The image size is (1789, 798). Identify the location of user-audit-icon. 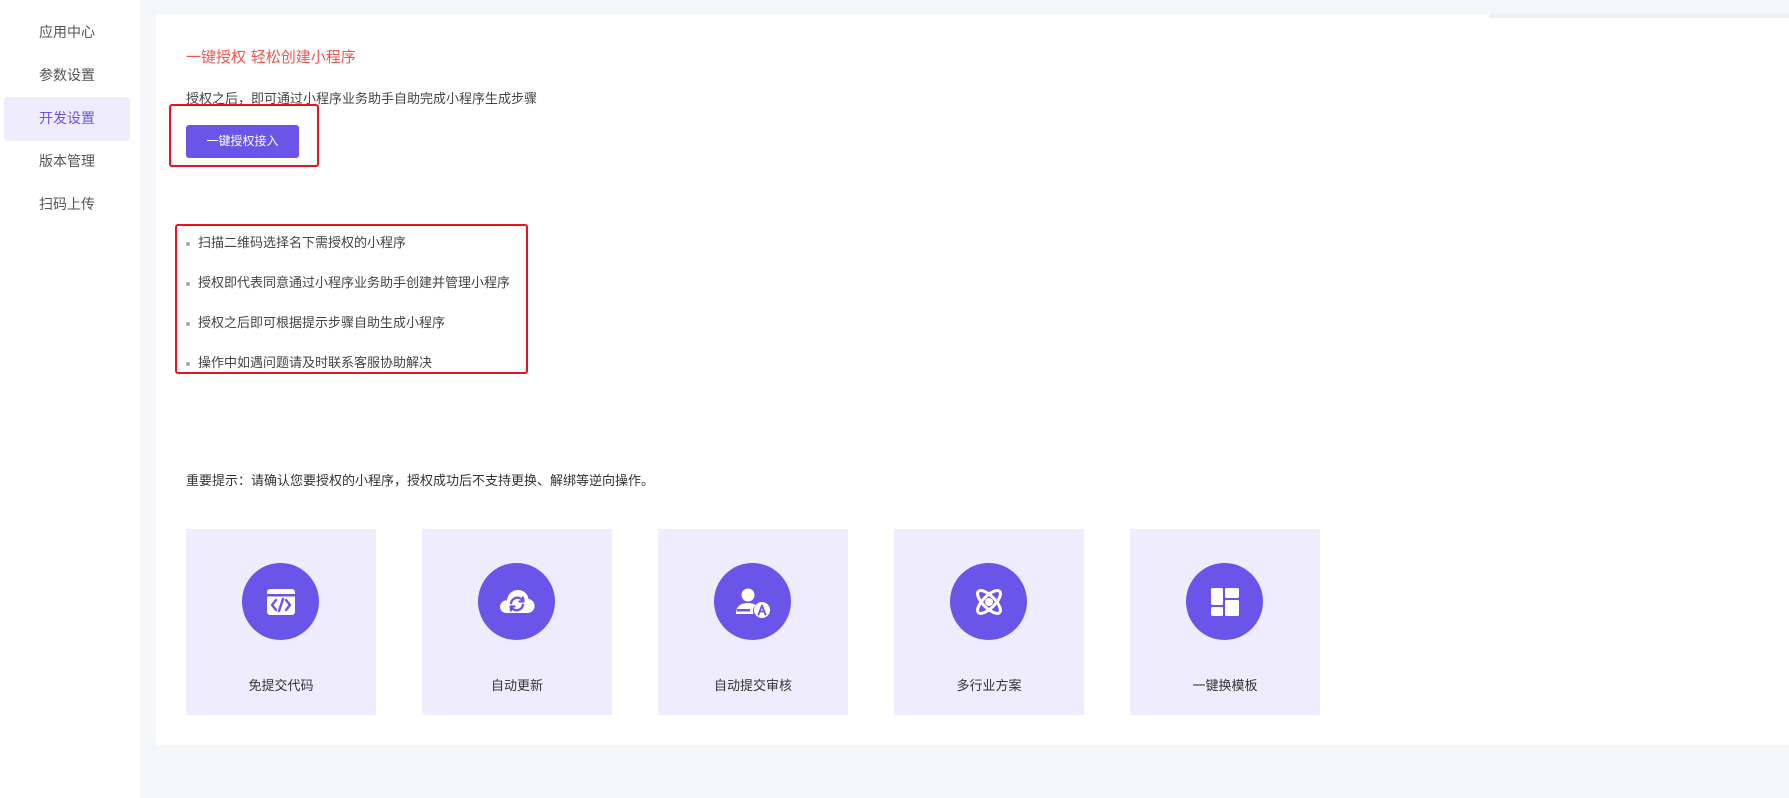
(752, 601).